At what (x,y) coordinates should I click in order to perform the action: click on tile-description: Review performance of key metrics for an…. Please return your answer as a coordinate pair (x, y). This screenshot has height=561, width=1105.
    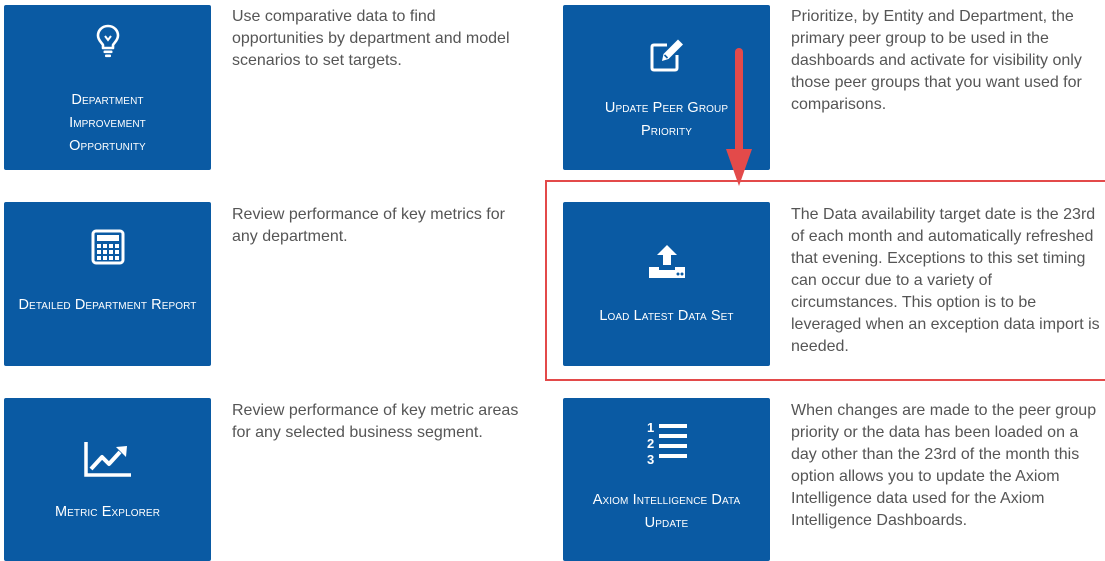
    Looking at the image, I should click on (368, 225).